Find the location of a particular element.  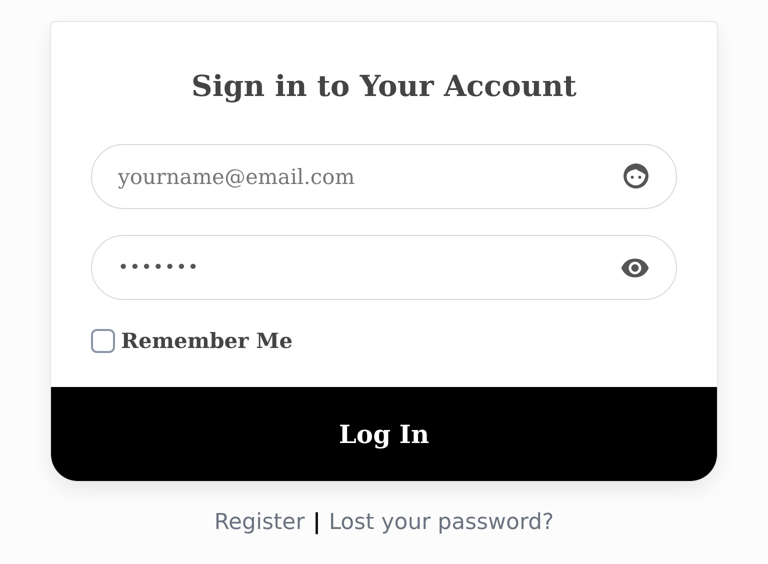

face-icon is located at coordinates (636, 176).